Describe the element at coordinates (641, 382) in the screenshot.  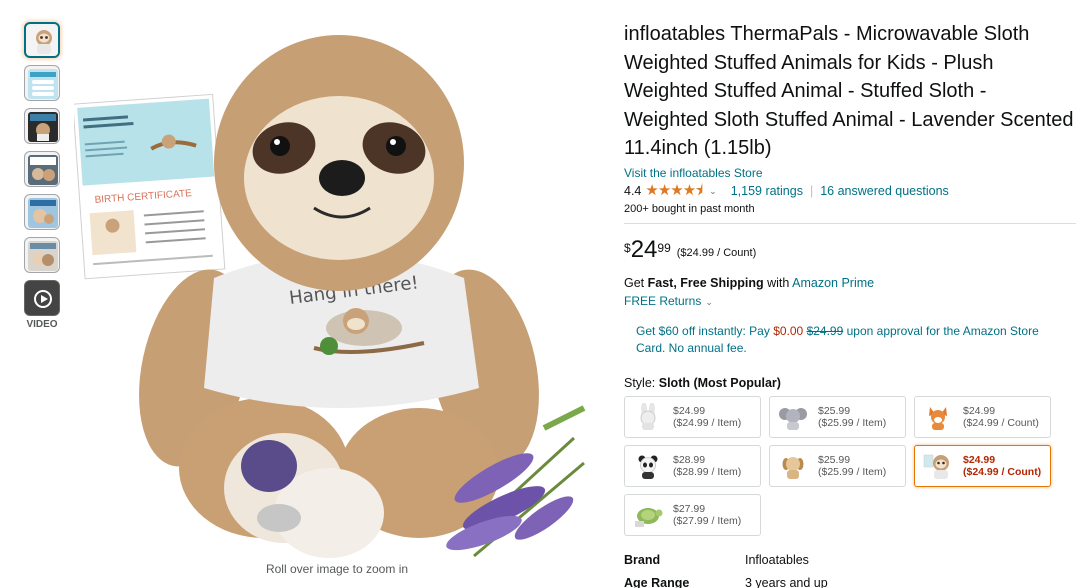
I see `style-label-prefix: Style:` at that location.